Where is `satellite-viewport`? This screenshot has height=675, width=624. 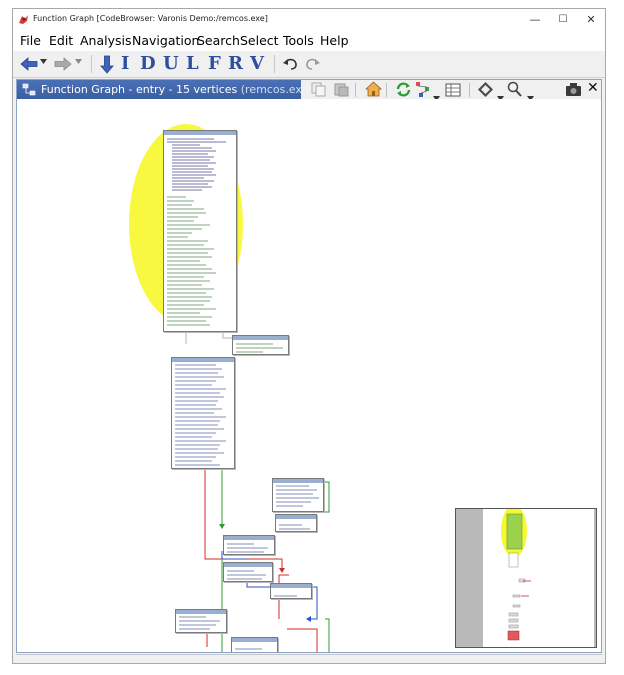 satellite-viewport is located at coordinates (538, 576).